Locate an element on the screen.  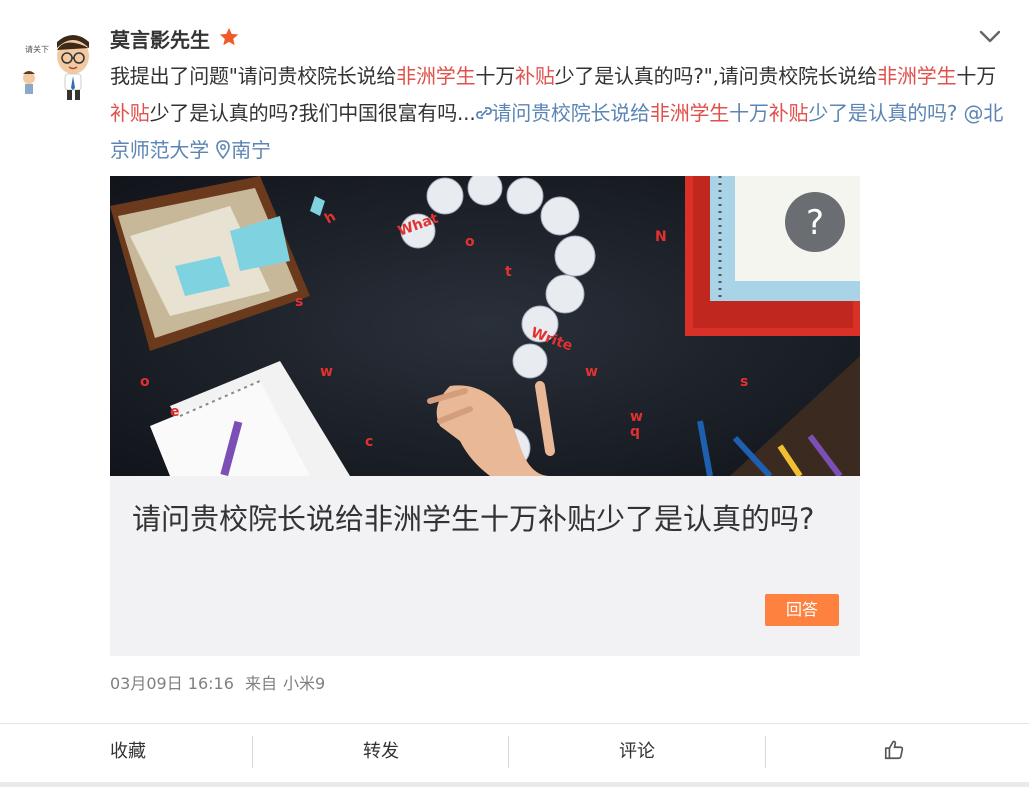
card-title: 请问贵校院长说给非洲学生十万补贴少了是认真的吗? is located at coordinates (473, 519).